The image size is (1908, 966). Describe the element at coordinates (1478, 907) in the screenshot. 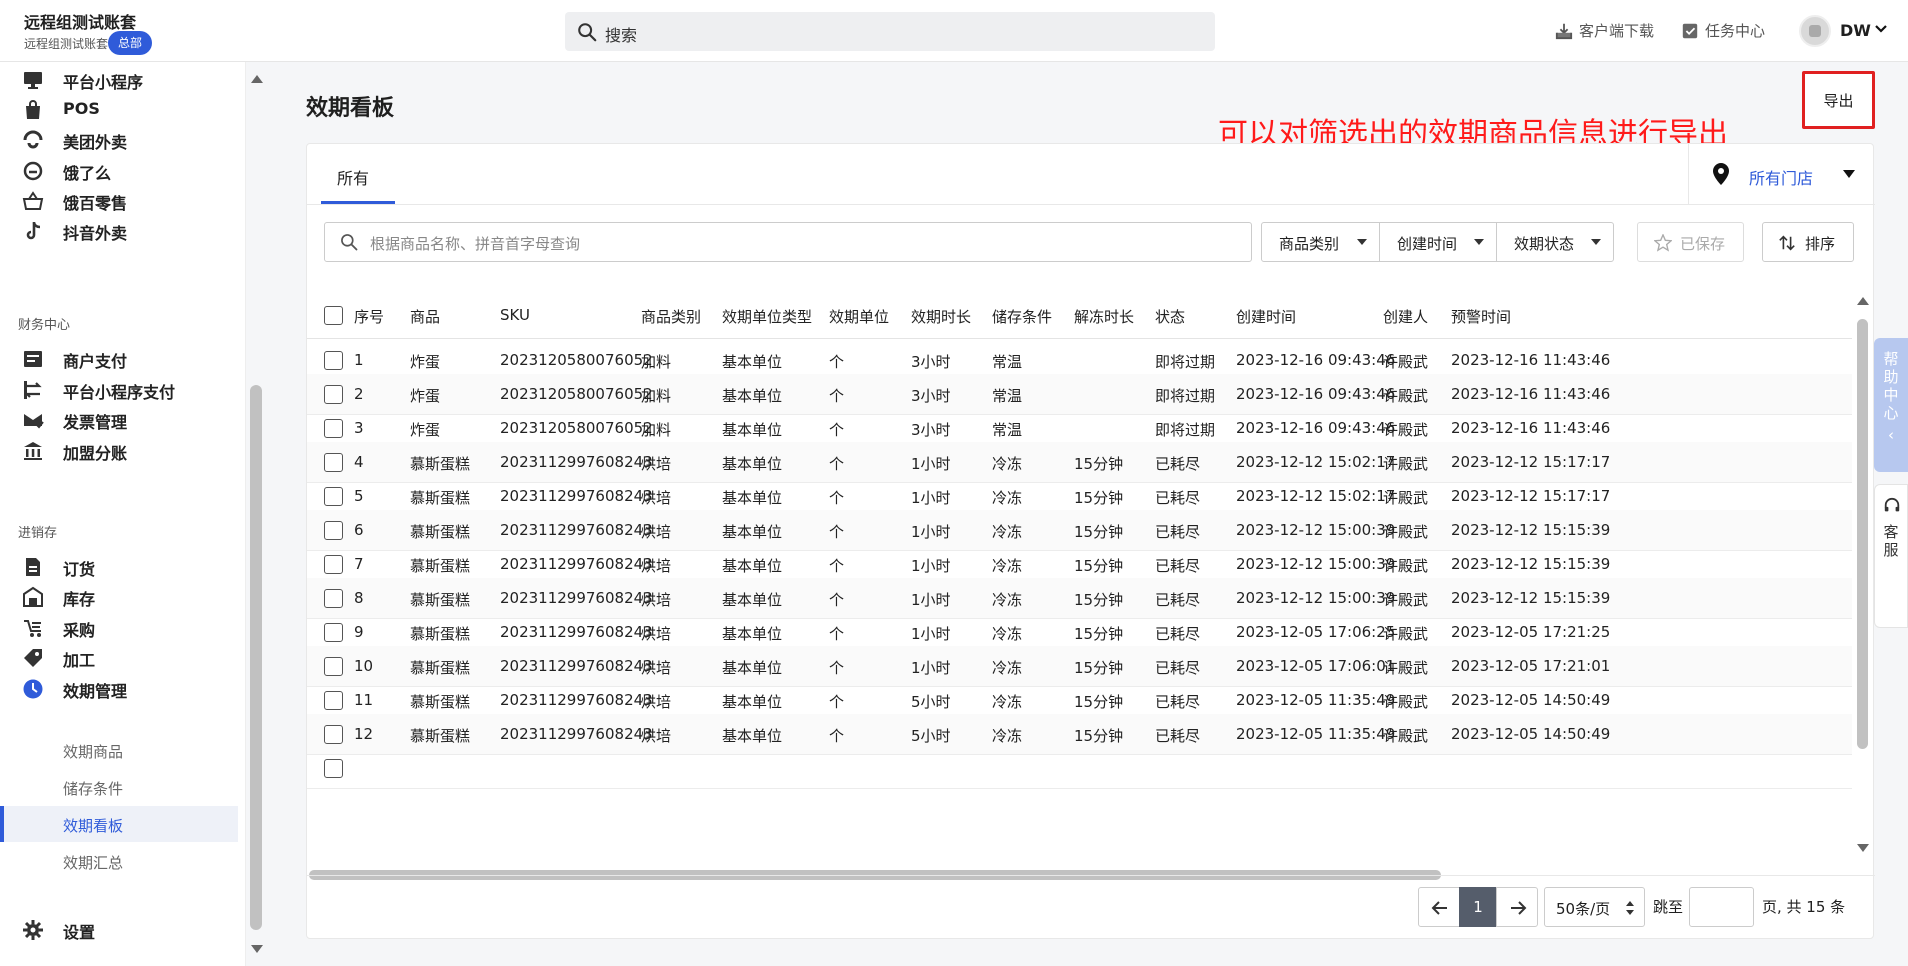

I see `current-page: 1` at that location.